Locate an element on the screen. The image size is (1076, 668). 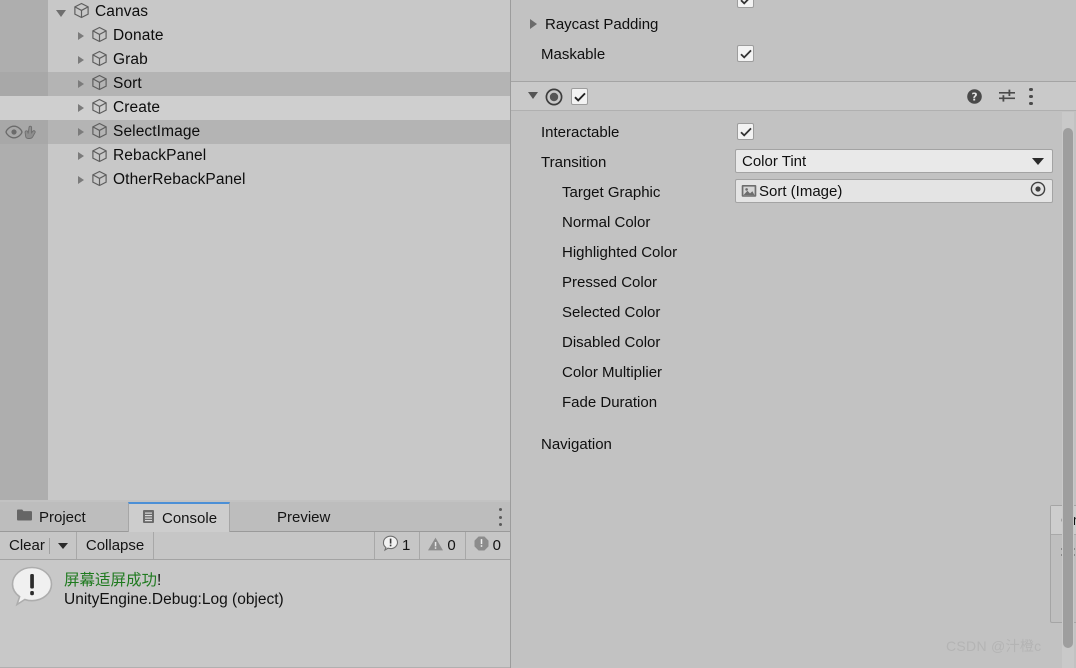
pickability-hand-icon is located at coordinates (31, 132).